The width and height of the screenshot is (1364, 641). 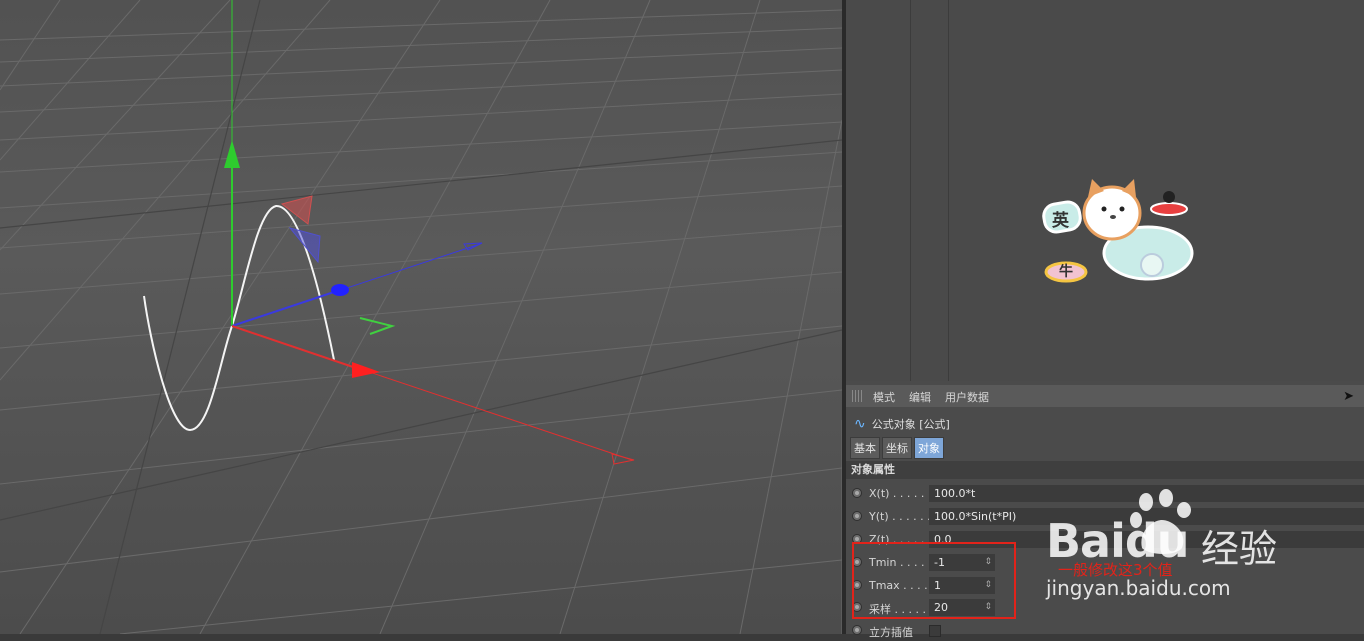 What do you see at coordinates (884, 397) in the screenshot?
I see `menu-mode: 模式` at bounding box center [884, 397].